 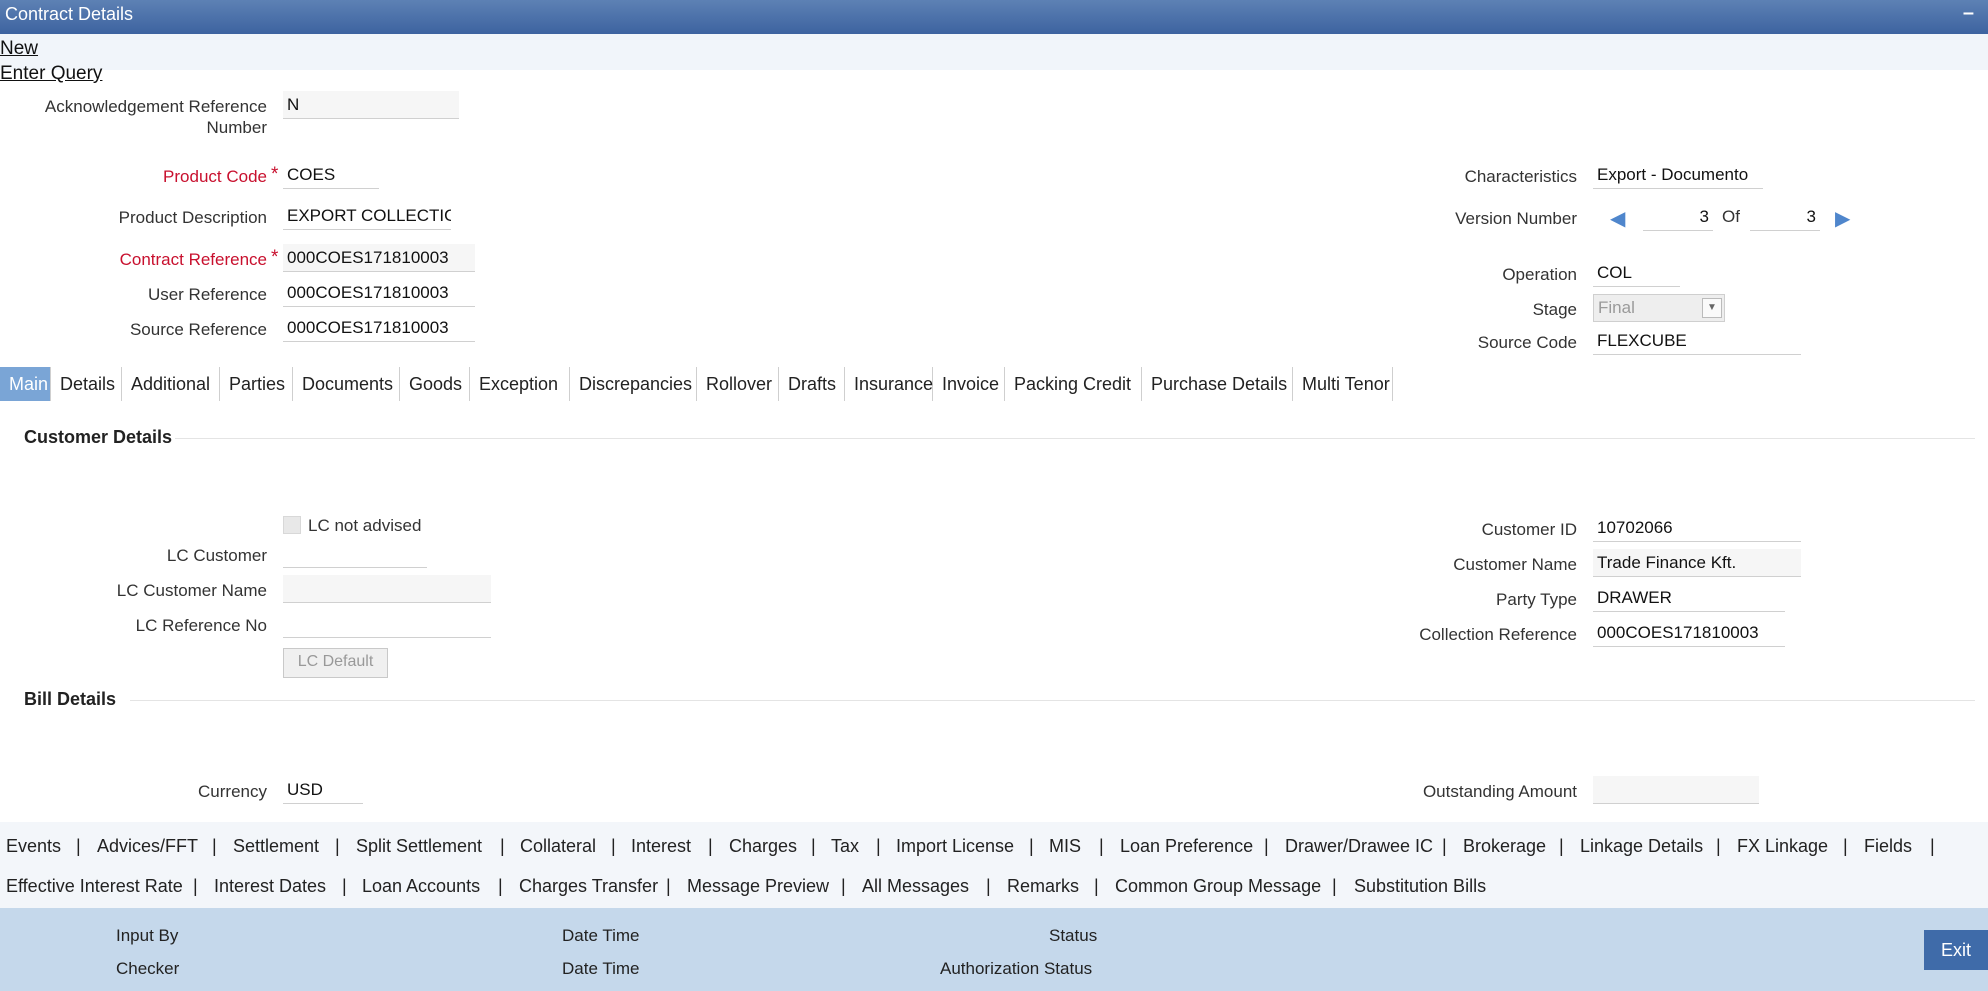 What do you see at coordinates (1520, 176) in the screenshot?
I see `characteristics-label: Characteristics` at bounding box center [1520, 176].